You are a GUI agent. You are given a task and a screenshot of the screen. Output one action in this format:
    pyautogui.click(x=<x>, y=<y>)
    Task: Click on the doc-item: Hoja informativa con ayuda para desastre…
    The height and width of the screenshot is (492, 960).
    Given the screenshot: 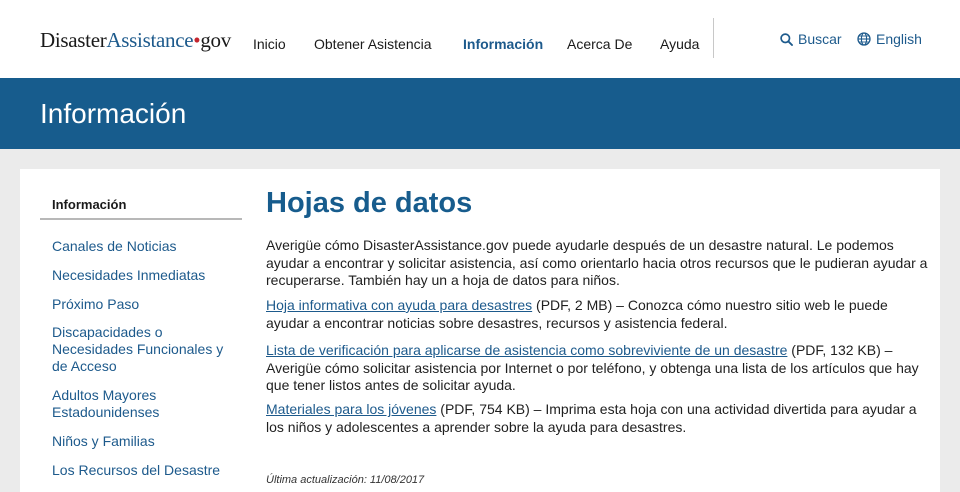 What is the action you would take?
    pyautogui.click(x=597, y=314)
    